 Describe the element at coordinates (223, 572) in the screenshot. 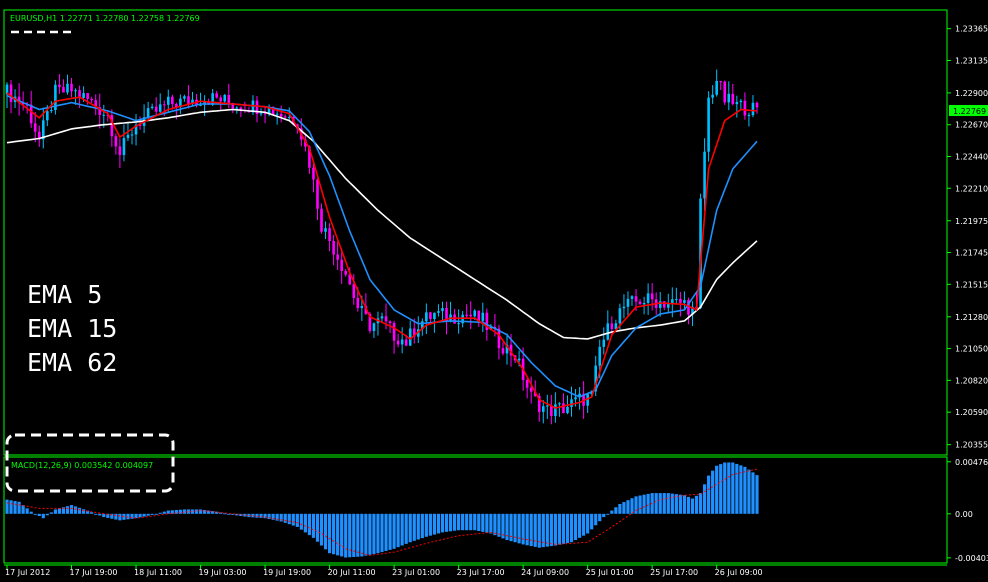

I see `time-tick-label: 19 Jul 03:00` at that location.